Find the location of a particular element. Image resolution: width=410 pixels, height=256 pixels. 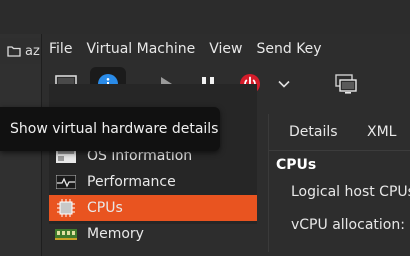

field-label-logical-host-cpus: Logical host CPUs: is located at coordinates (350, 192).